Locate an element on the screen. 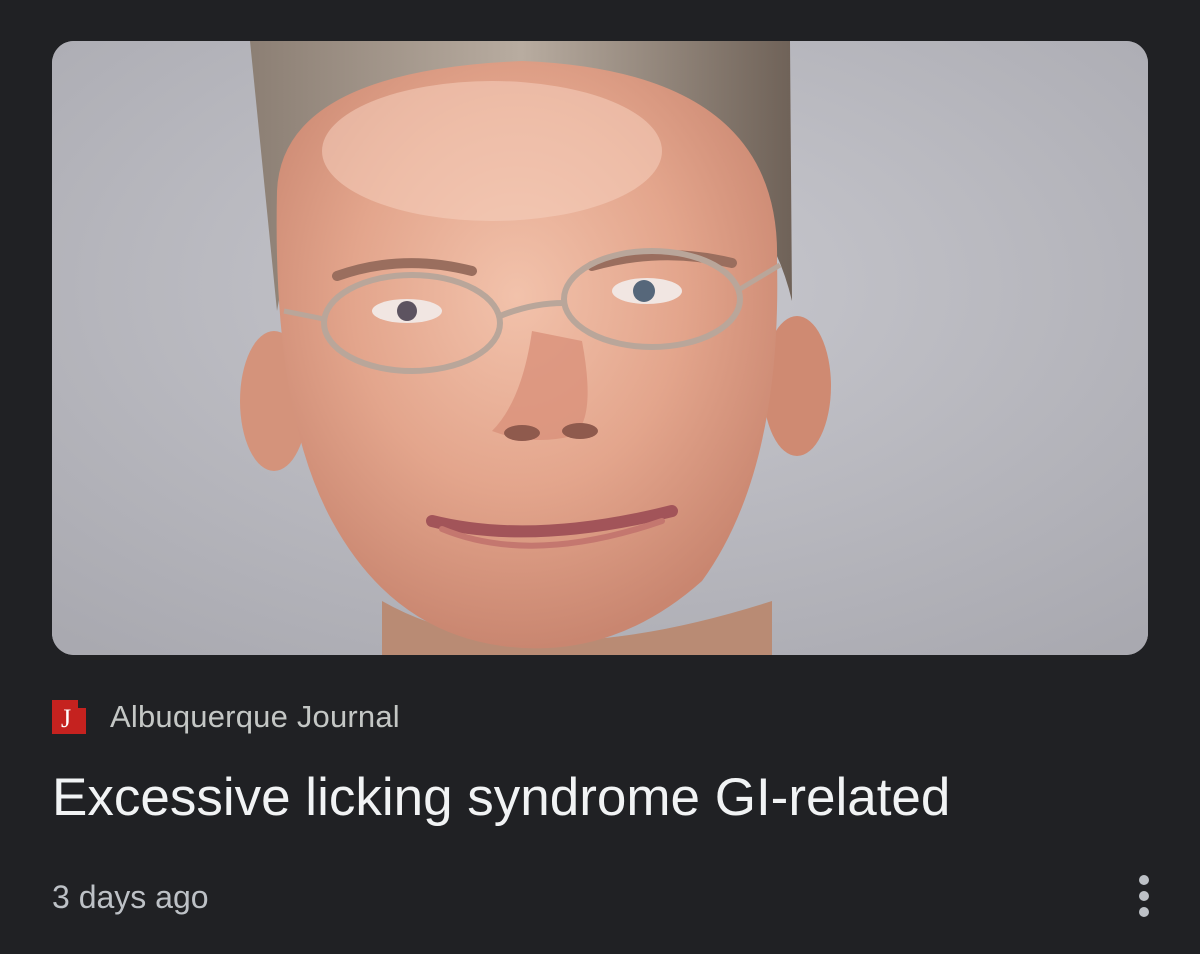 The image size is (1200, 954). more-vert-icon is located at coordinates (1144, 896).